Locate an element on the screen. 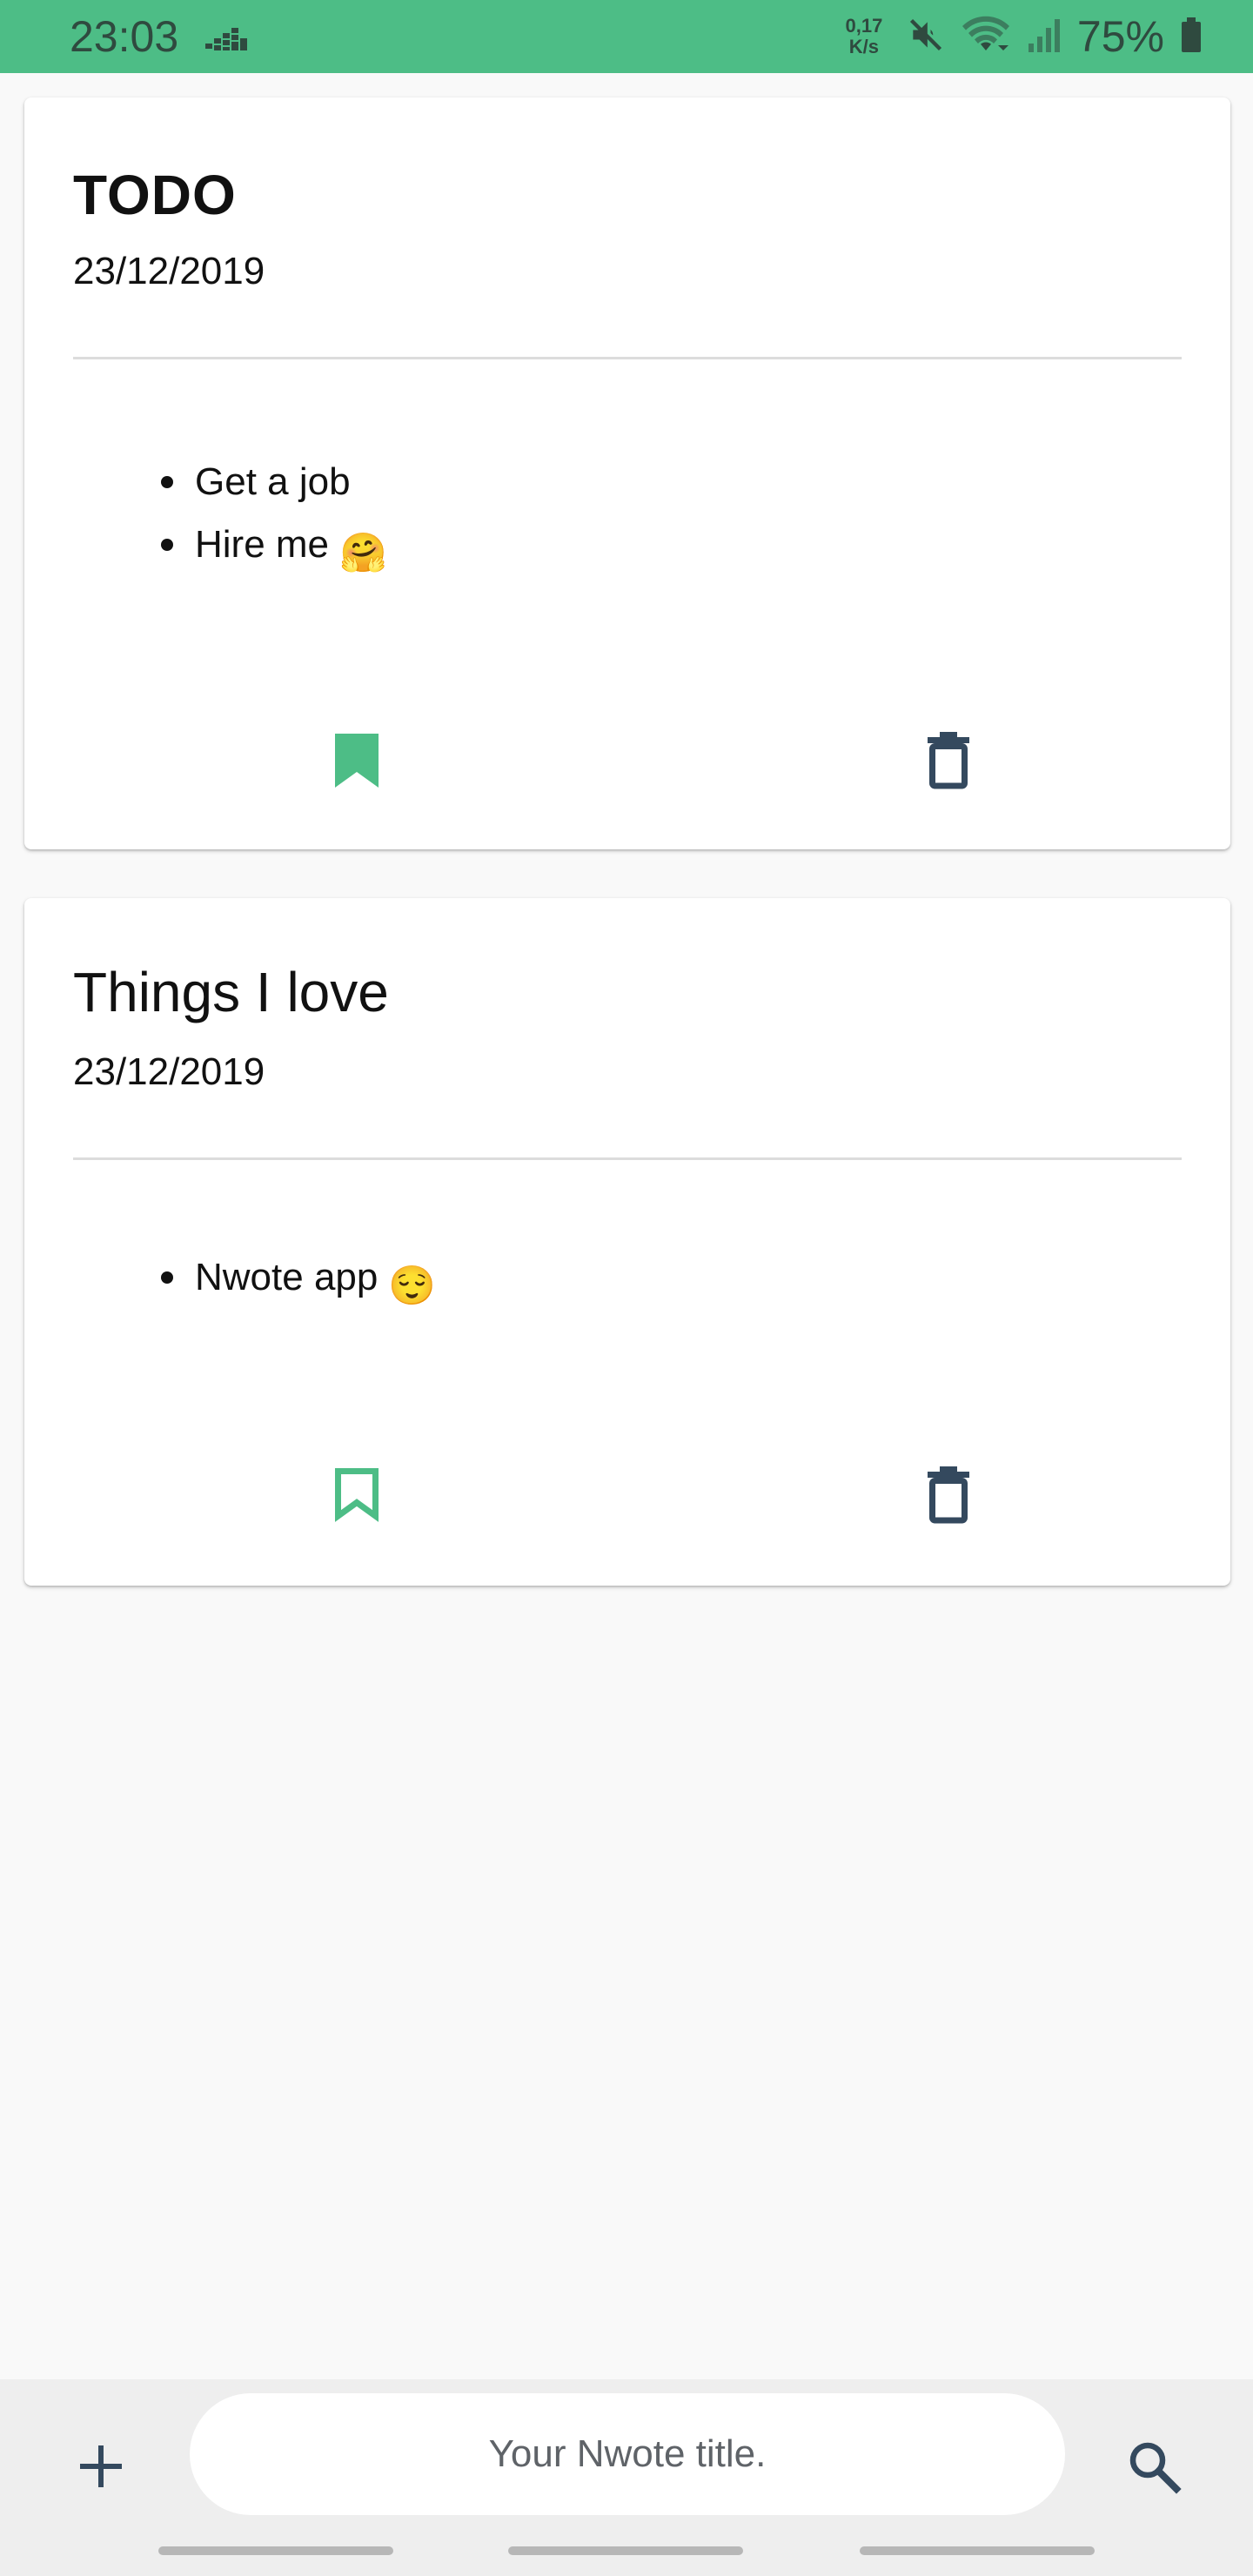 The width and height of the screenshot is (1253, 2576). note-title: Things I love is located at coordinates (231, 992).